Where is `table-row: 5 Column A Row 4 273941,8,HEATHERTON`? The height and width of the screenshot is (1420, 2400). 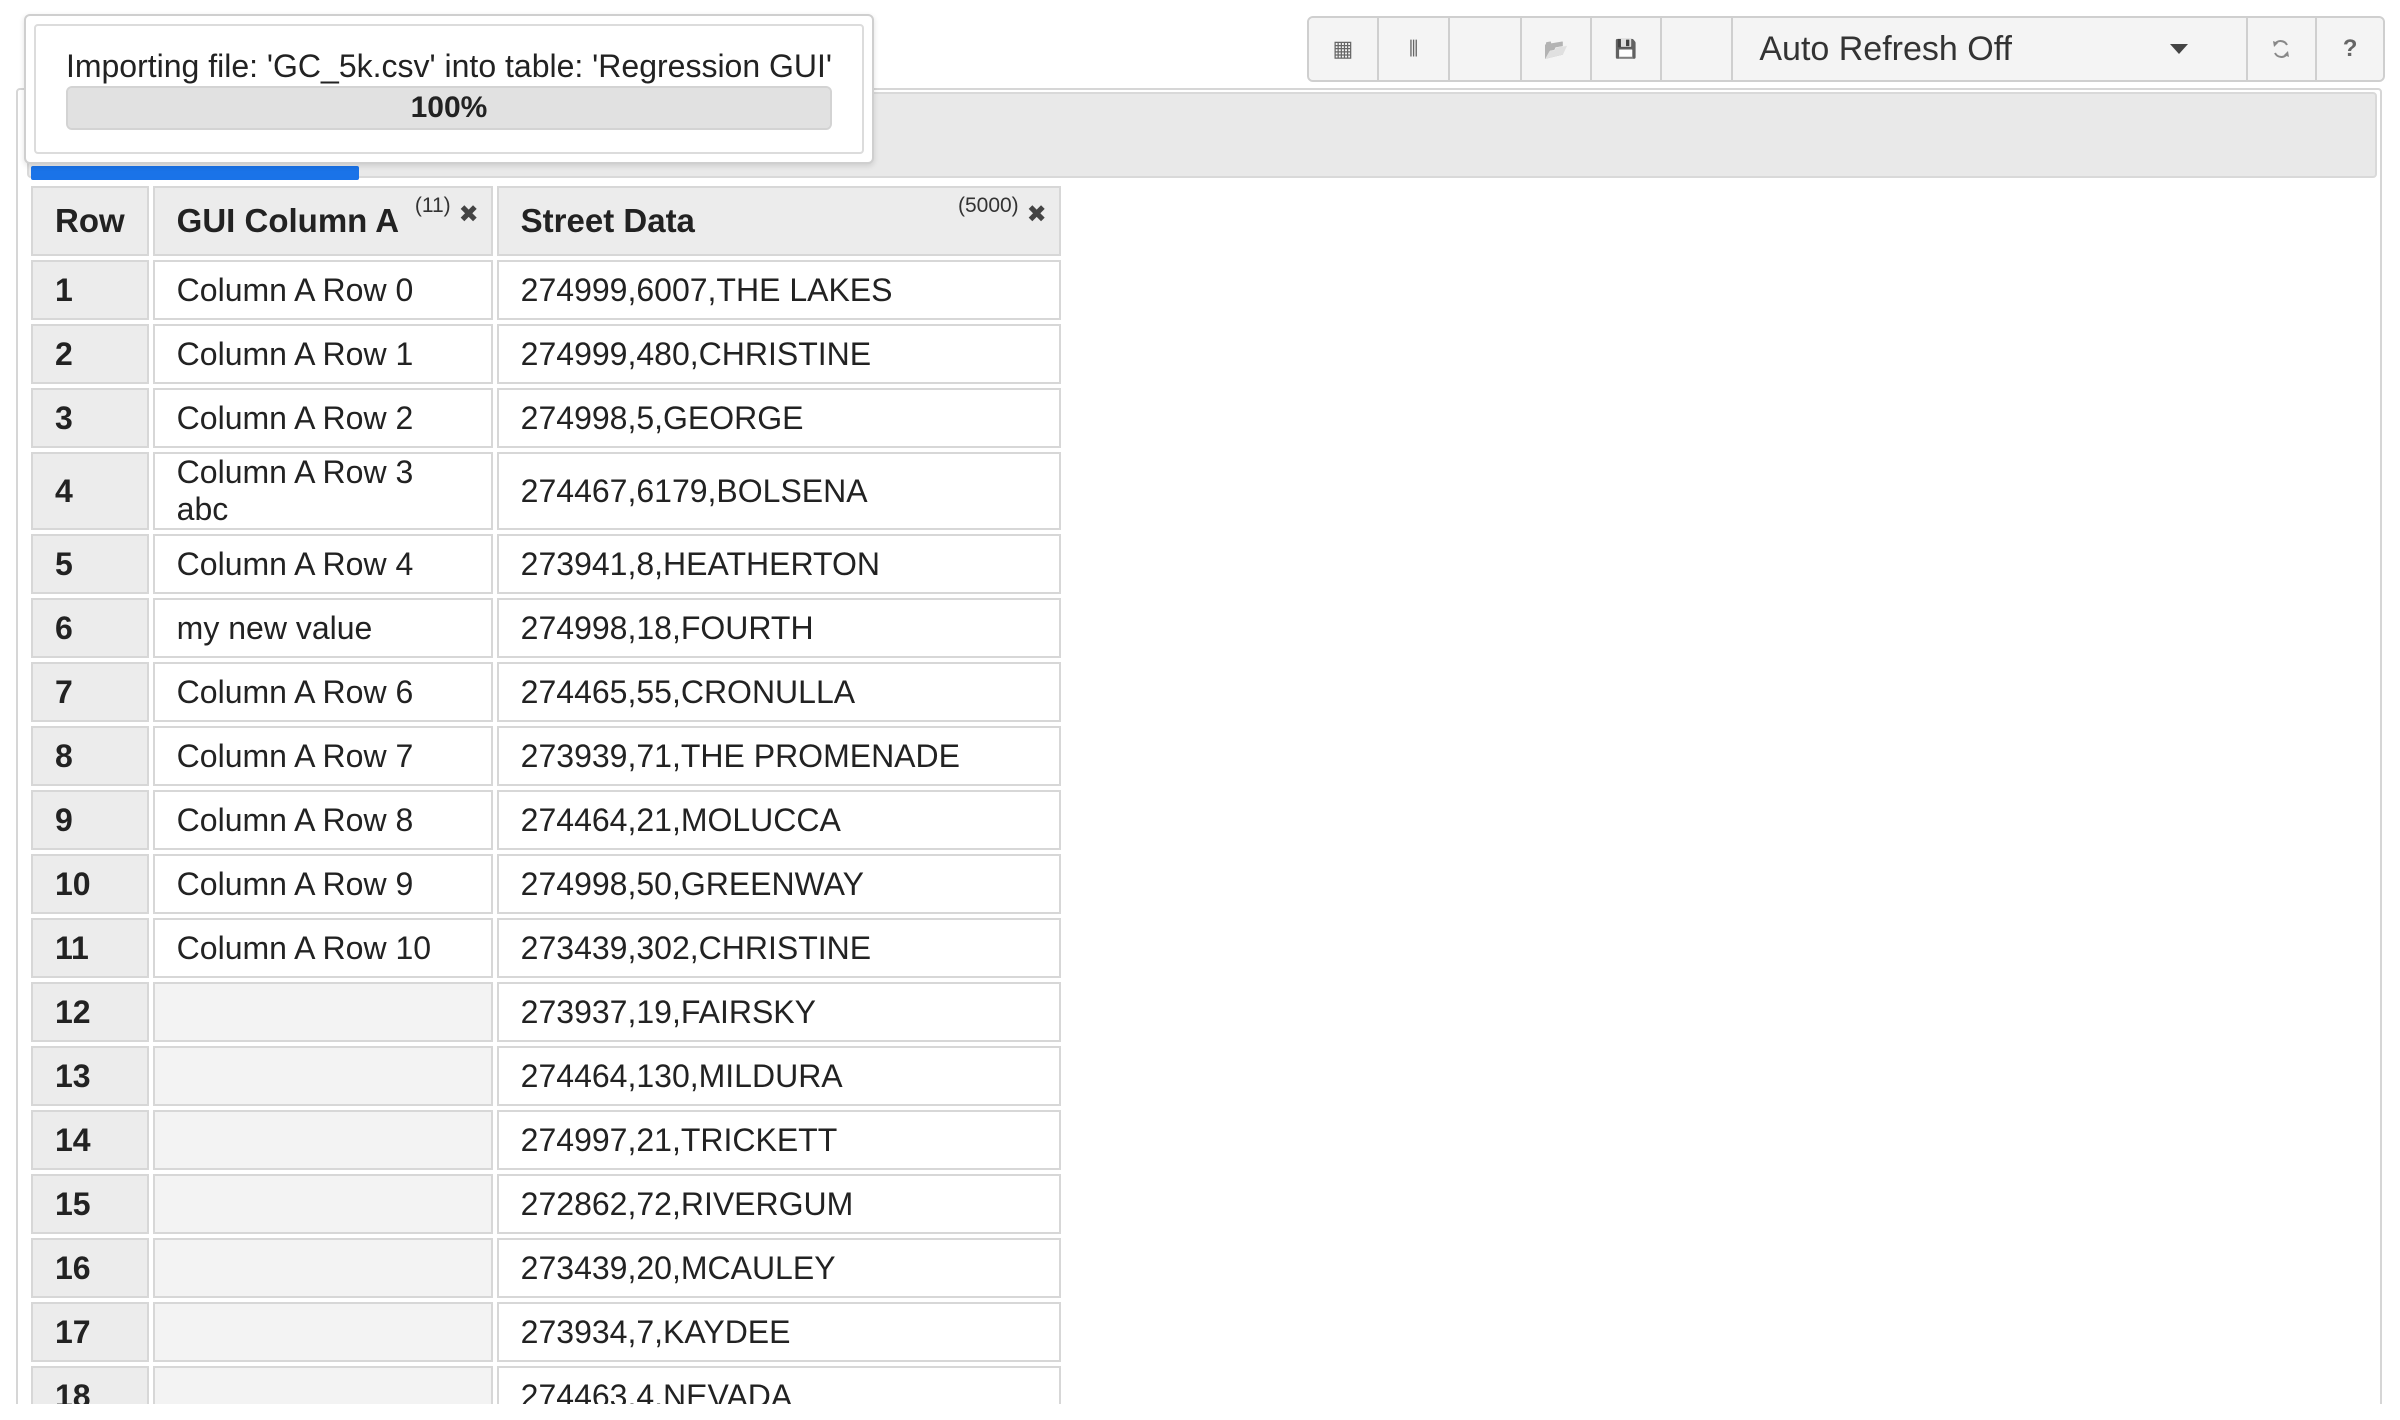 table-row: 5 Column A Row 4 273941,8,HEATHERTON is located at coordinates (546, 564).